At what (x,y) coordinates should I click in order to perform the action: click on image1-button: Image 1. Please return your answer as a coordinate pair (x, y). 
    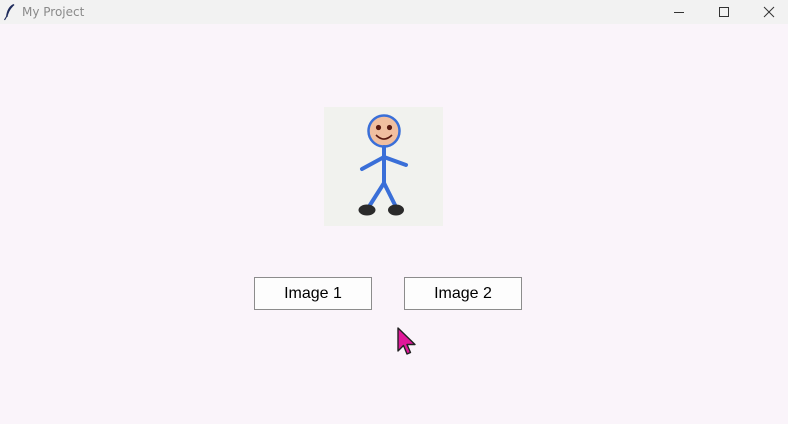
    Looking at the image, I should click on (313, 293).